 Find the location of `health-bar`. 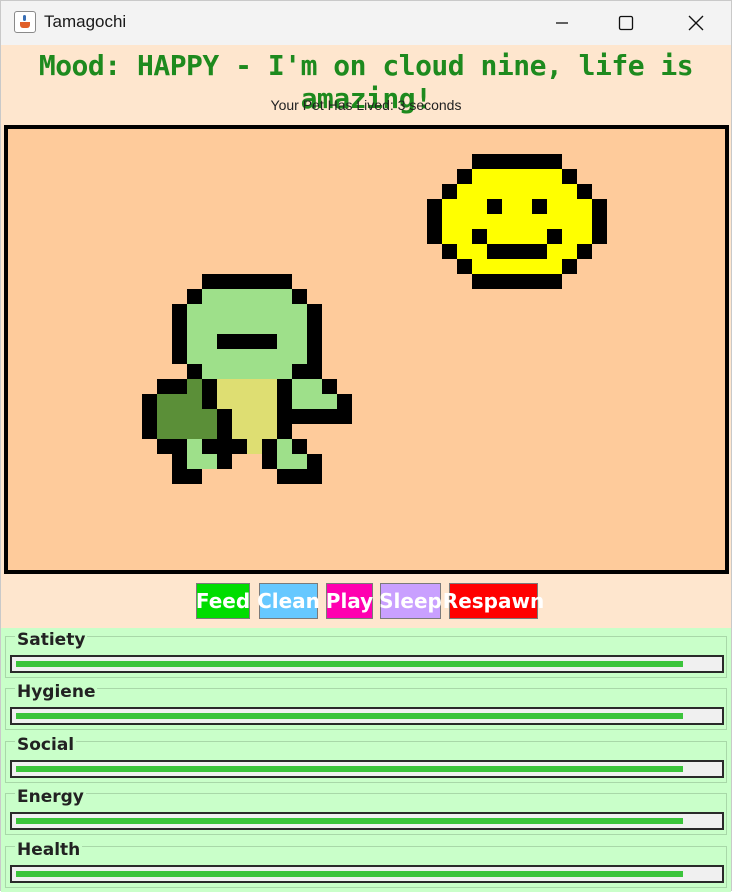

health-bar is located at coordinates (367, 874).